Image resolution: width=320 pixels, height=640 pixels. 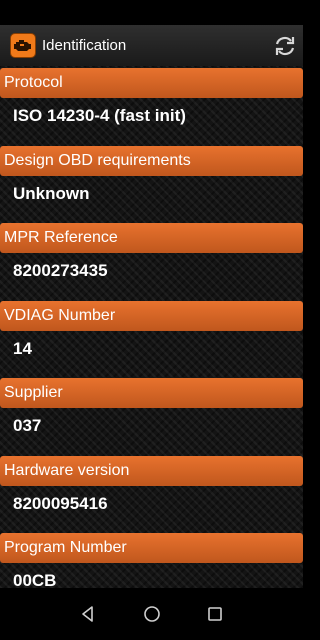 I want to click on refresh-icon, so click(x=285, y=46).